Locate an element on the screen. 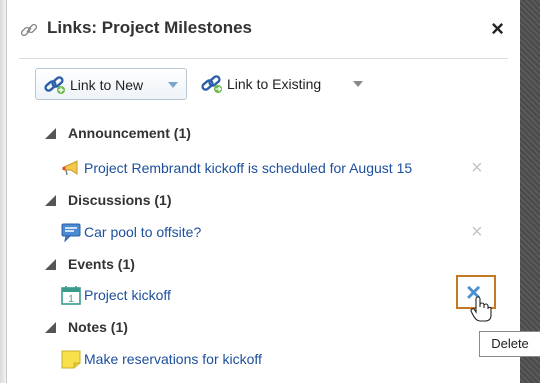  link-to-new-button: Link to New is located at coordinates (111, 84).